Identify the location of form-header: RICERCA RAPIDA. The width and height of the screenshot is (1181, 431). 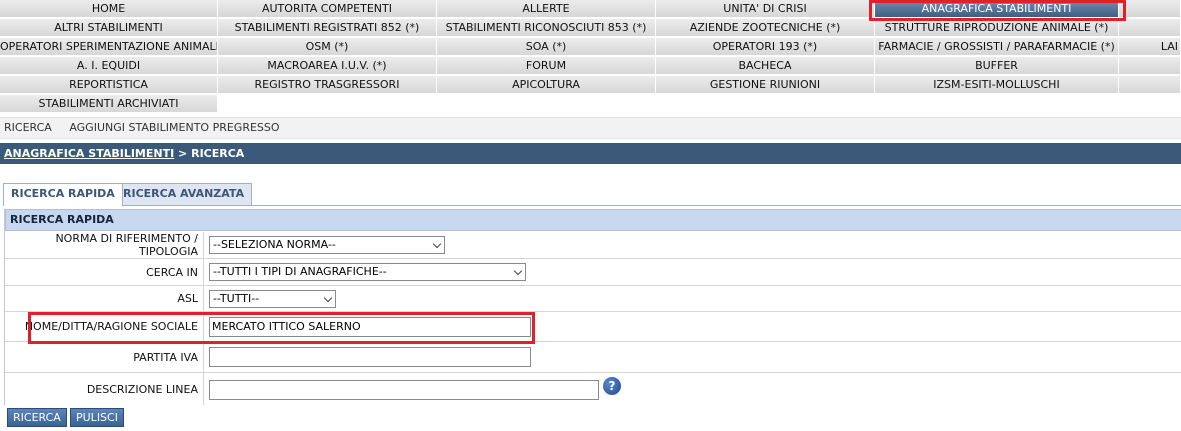
(593, 220).